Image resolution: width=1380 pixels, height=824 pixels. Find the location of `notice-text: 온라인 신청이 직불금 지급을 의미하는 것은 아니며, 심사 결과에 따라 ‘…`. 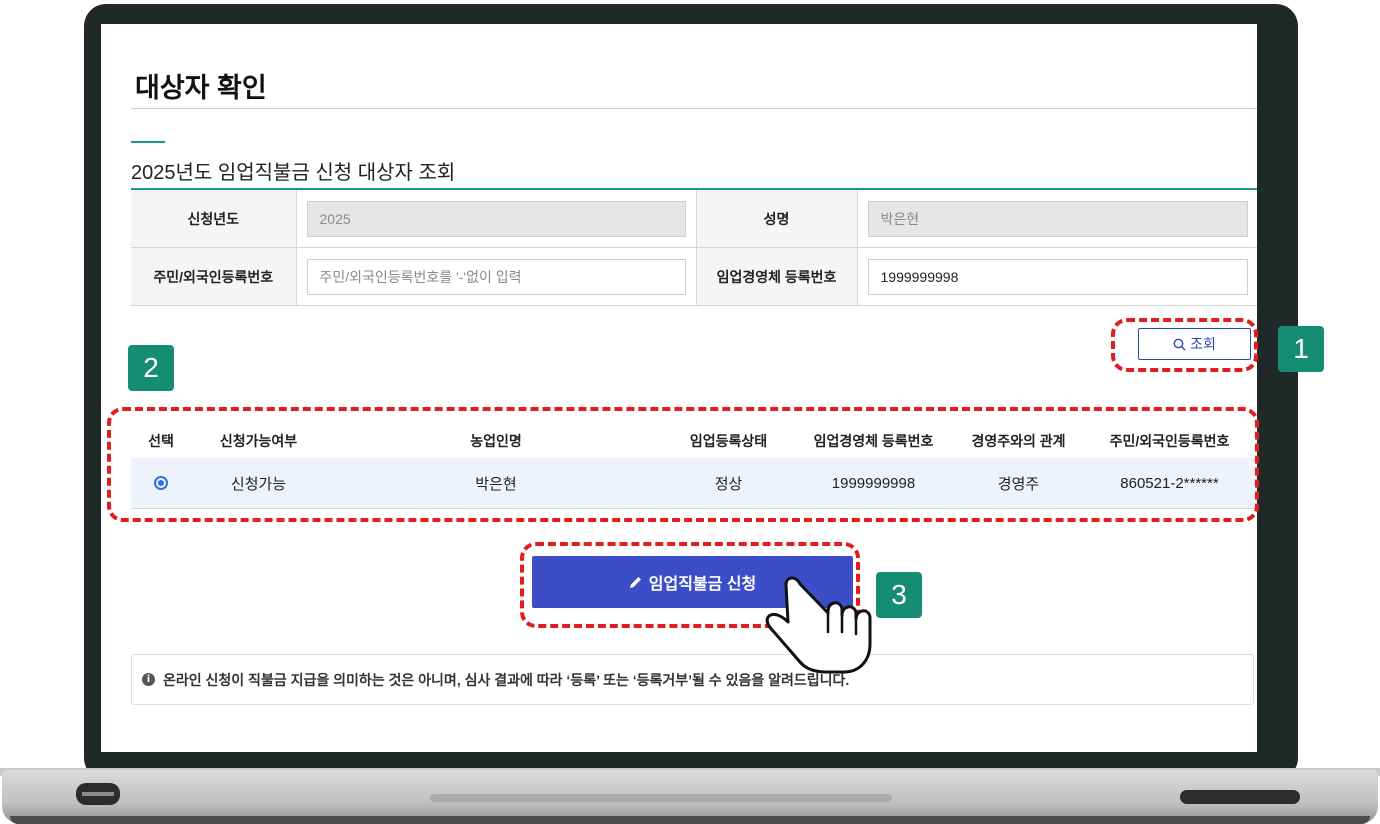

notice-text: 온라인 신청이 직불금 지급을 의미하는 것은 아니며, 심사 결과에 따라 ‘… is located at coordinates (506, 679).